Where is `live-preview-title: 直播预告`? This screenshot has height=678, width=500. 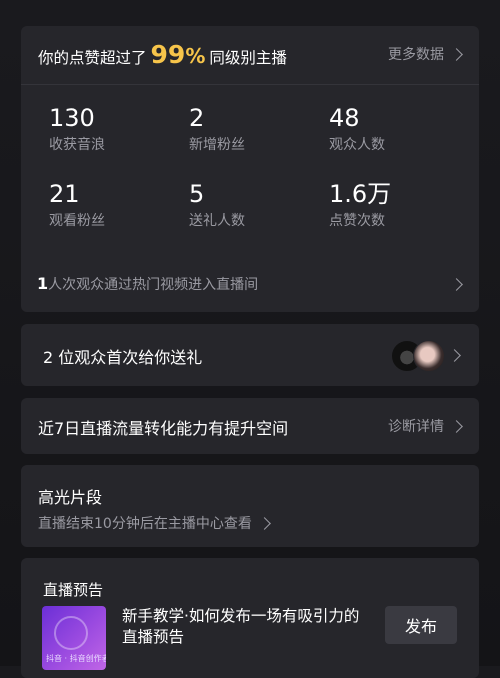
live-preview-title: 直播预告 is located at coordinates (73, 590).